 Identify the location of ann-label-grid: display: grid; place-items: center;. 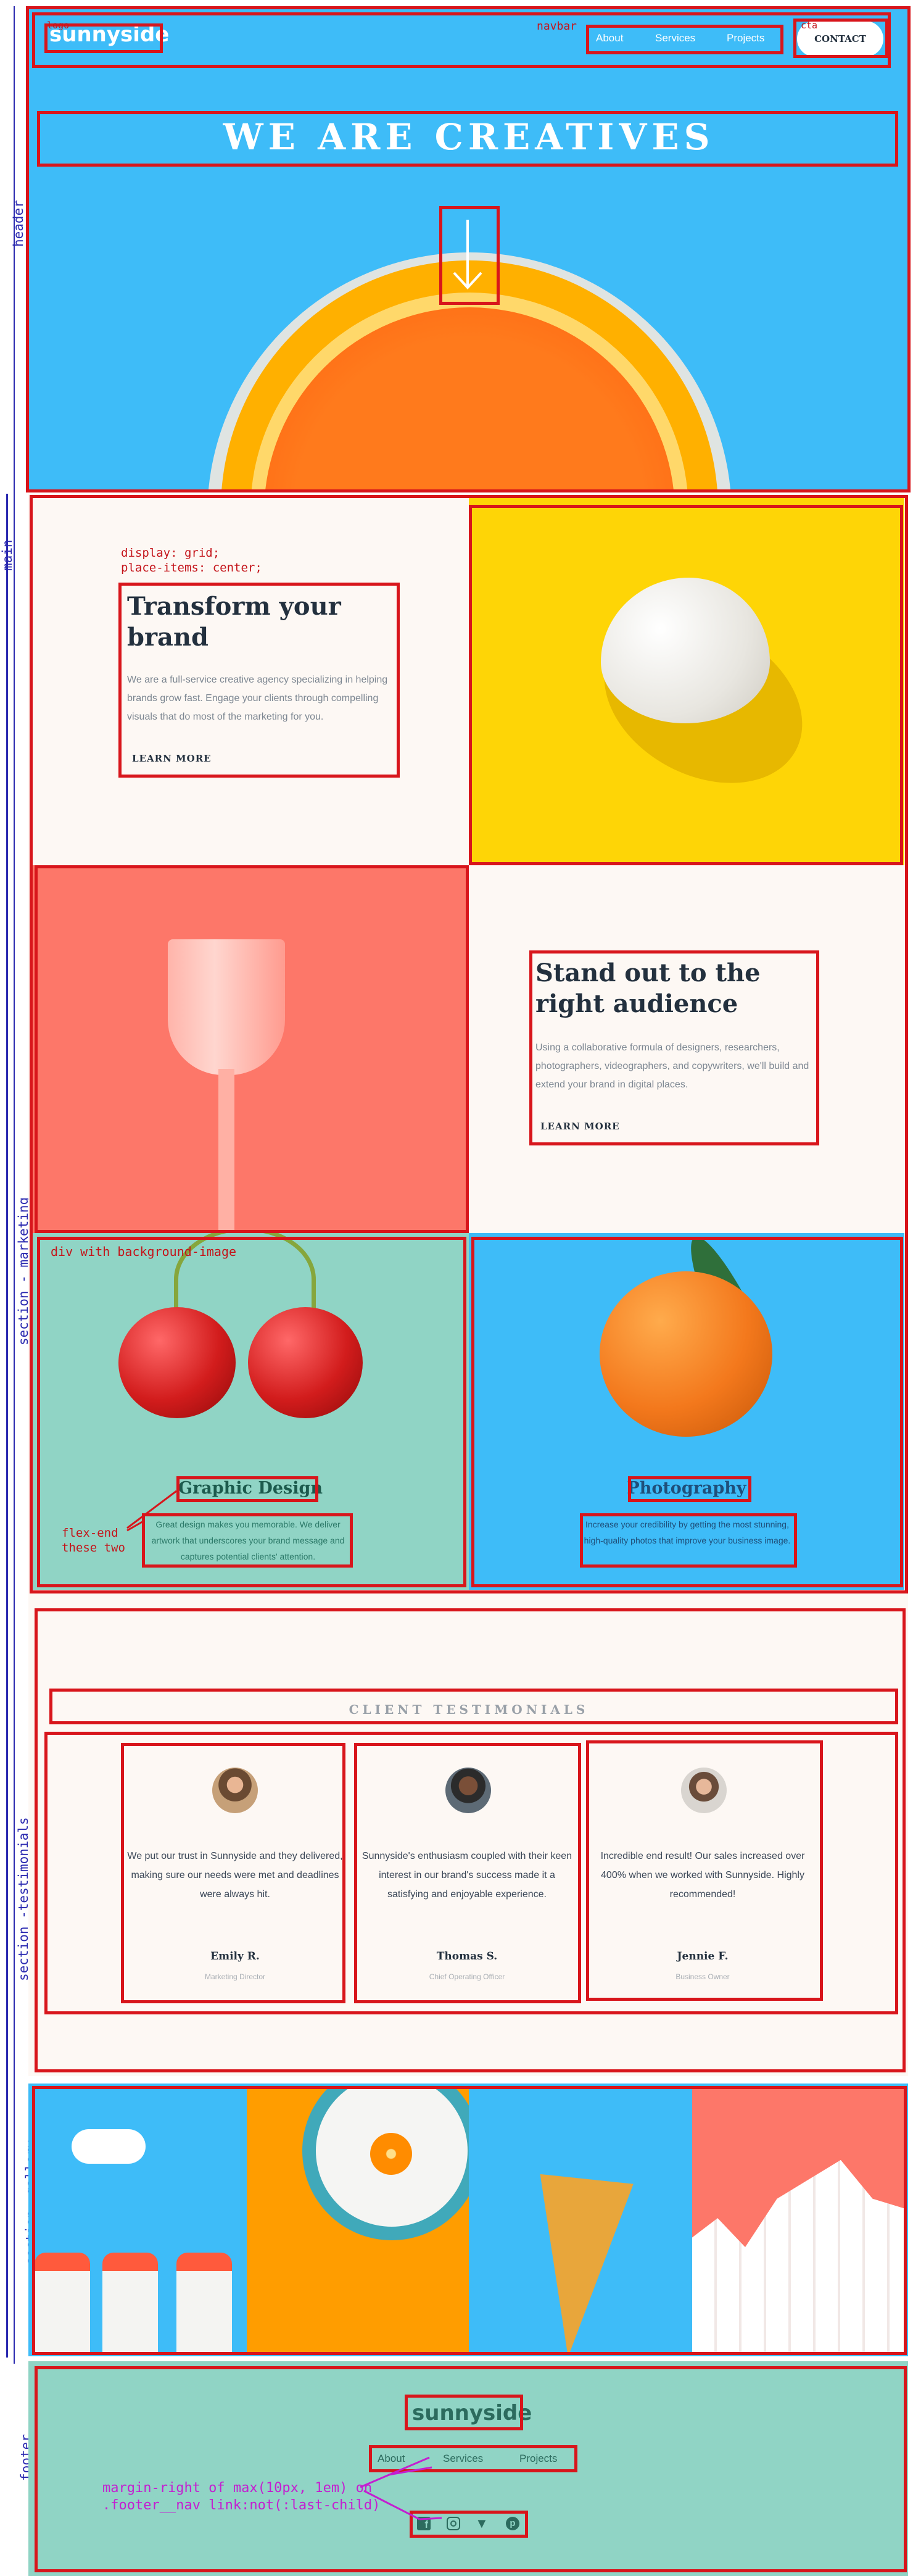
(191, 560).